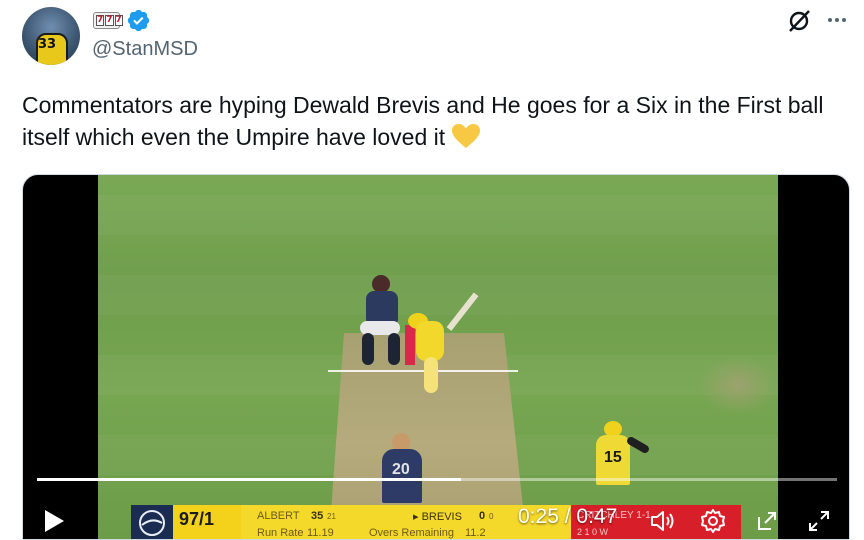 The width and height of the screenshot is (864, 540). I want to click on slot-777-badge-icon: 7 7 7, so click(108, 20).